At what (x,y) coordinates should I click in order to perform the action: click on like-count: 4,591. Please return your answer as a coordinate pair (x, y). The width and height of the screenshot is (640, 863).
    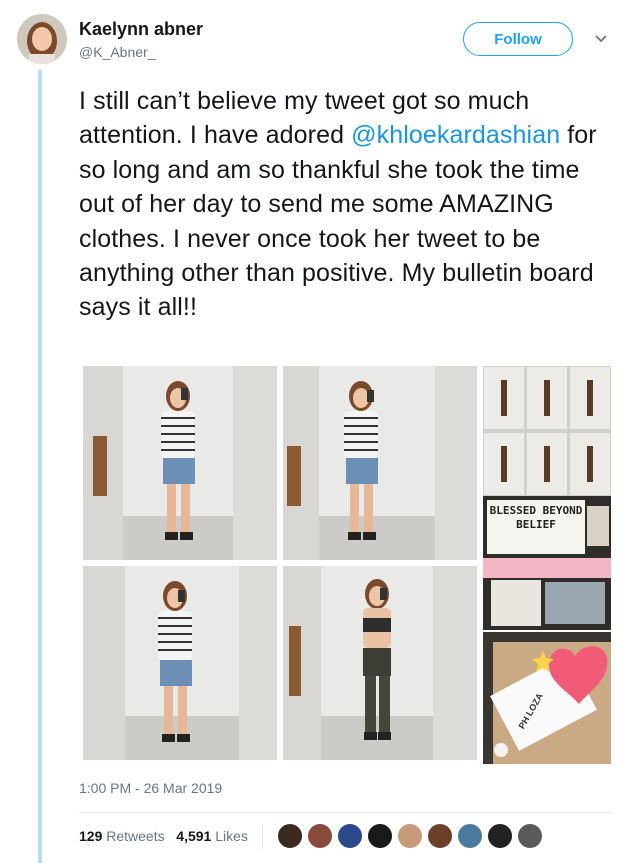
    Looking at the image, I should click on (194, 836).